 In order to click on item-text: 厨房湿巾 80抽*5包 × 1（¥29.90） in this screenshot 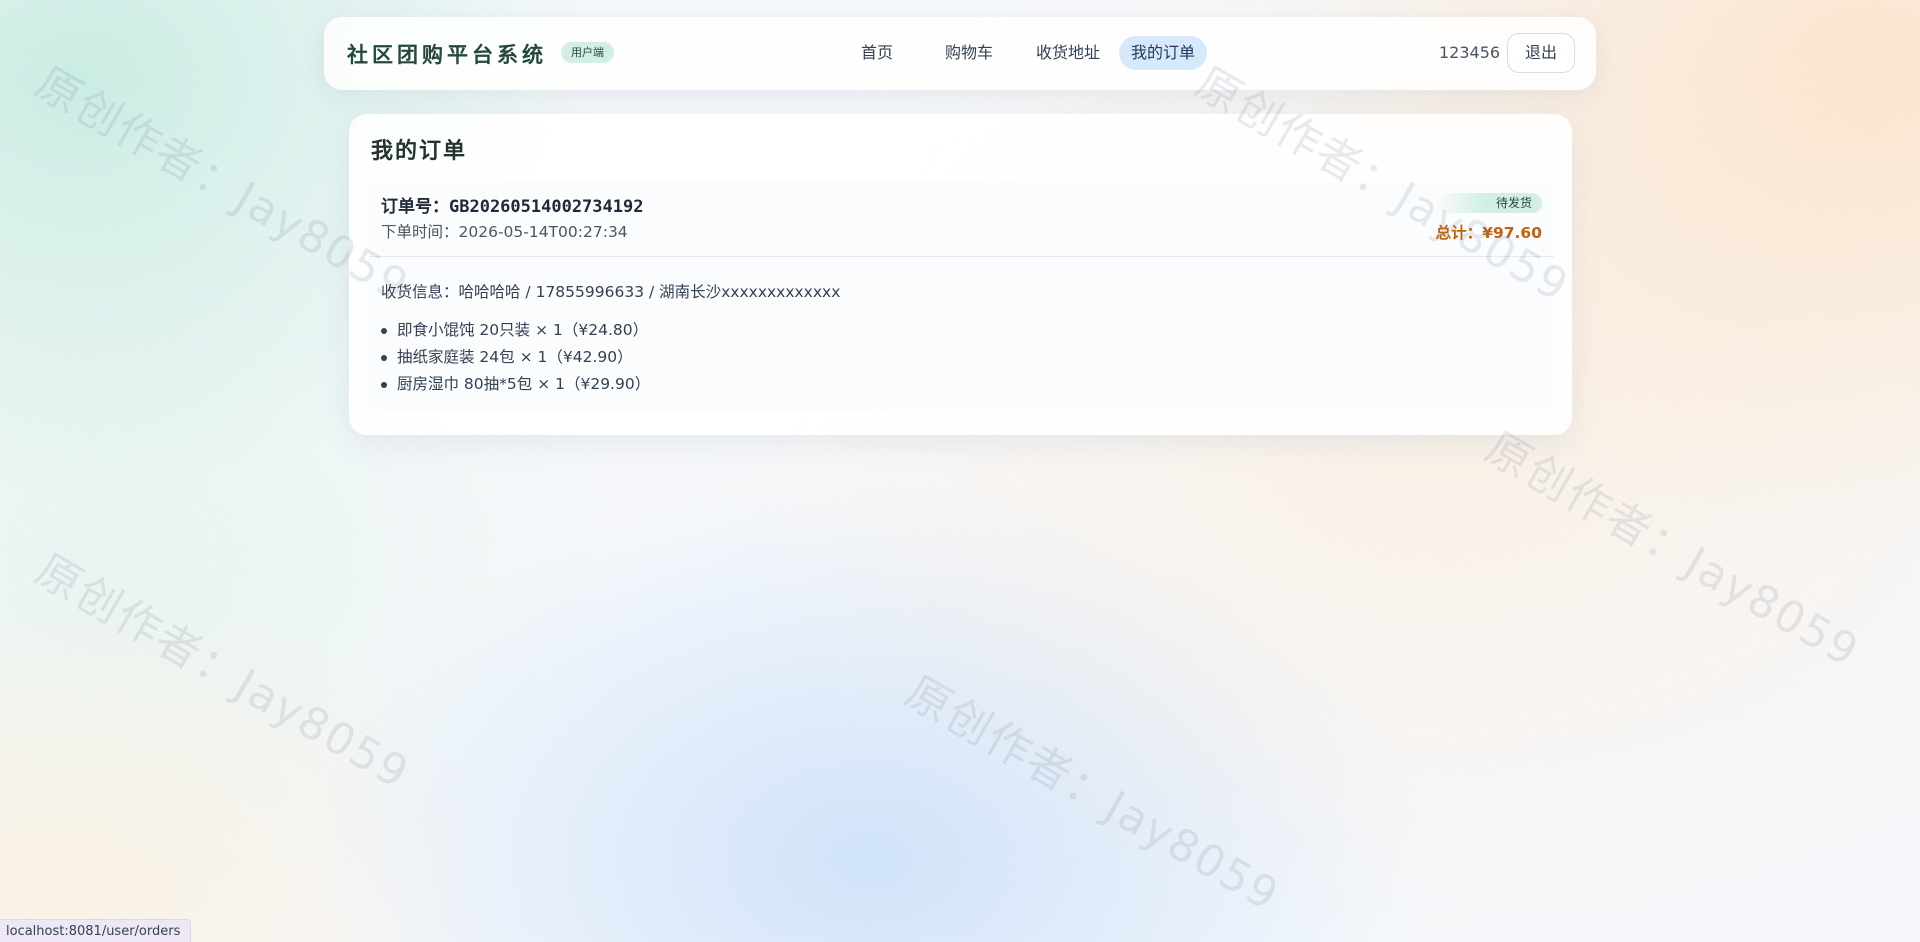, I will do `click(524, 384)`.